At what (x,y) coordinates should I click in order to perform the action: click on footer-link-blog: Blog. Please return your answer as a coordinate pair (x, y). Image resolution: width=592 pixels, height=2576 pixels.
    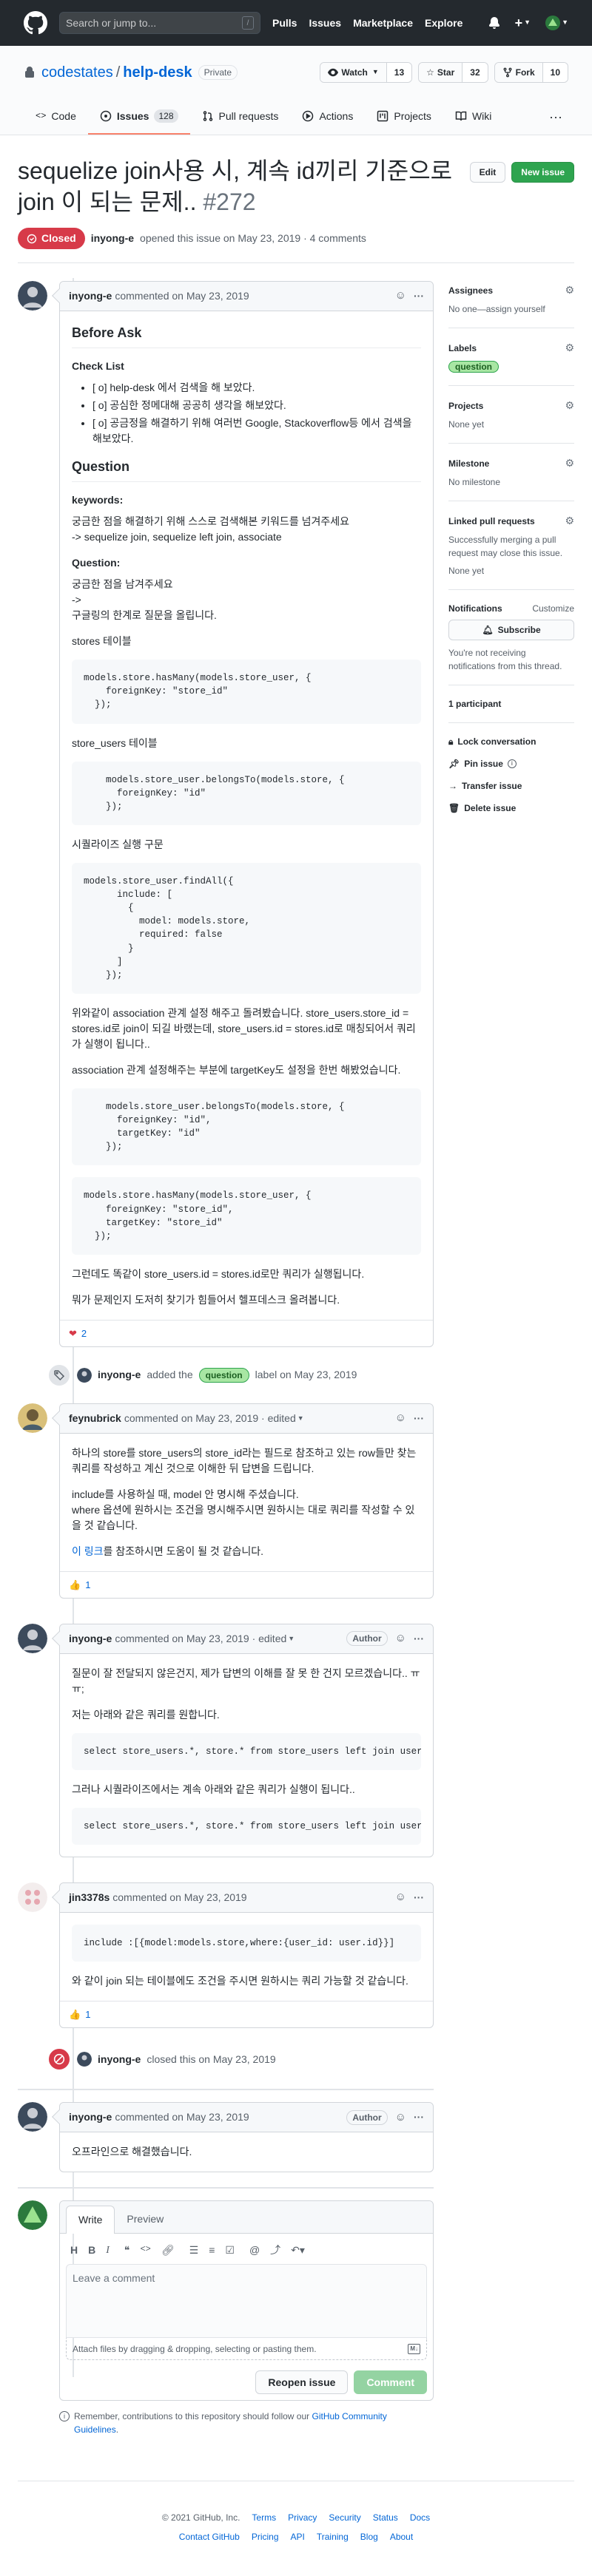
    Looking at the image, I should click on (369, 2536).